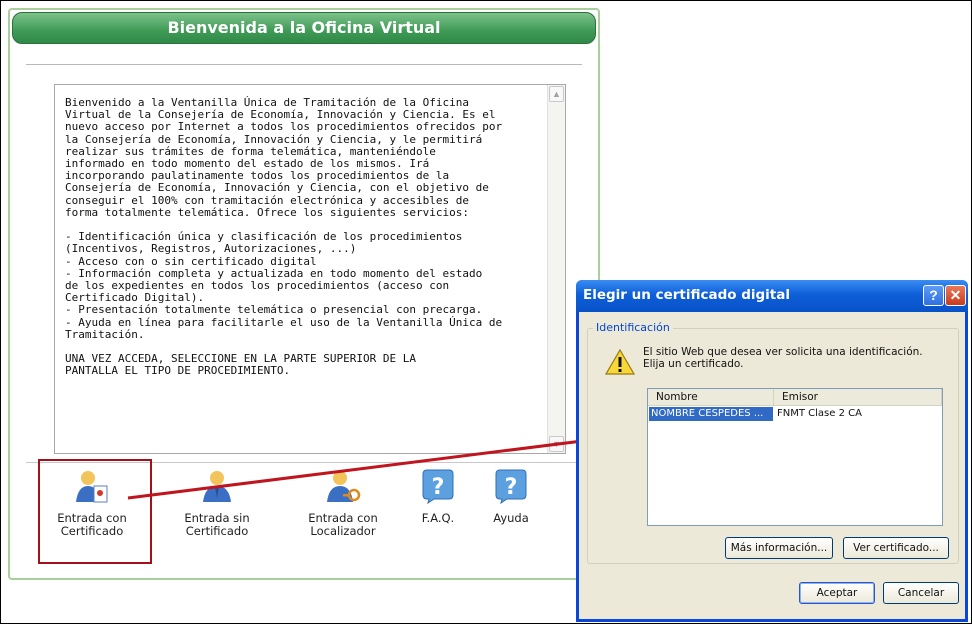 The image size is (972, 624). I want to click on column-header-issuer: Emisor, so click(858, 397).